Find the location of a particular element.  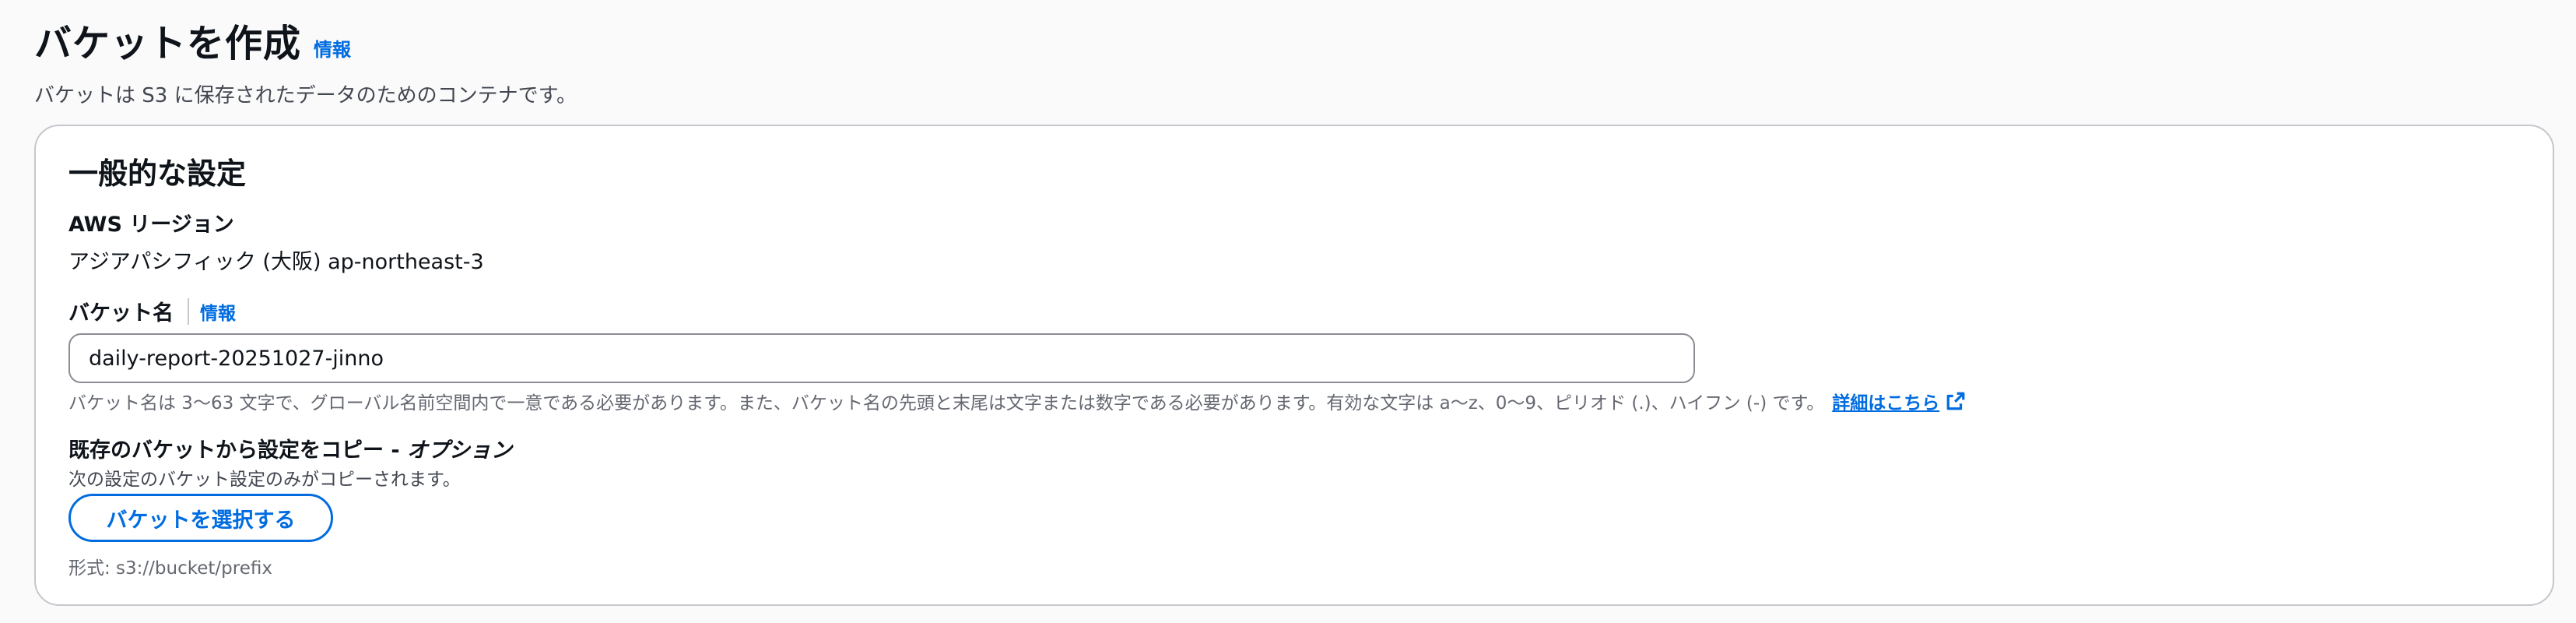

optional-tag: オプション is located at coordinates (460, 451).